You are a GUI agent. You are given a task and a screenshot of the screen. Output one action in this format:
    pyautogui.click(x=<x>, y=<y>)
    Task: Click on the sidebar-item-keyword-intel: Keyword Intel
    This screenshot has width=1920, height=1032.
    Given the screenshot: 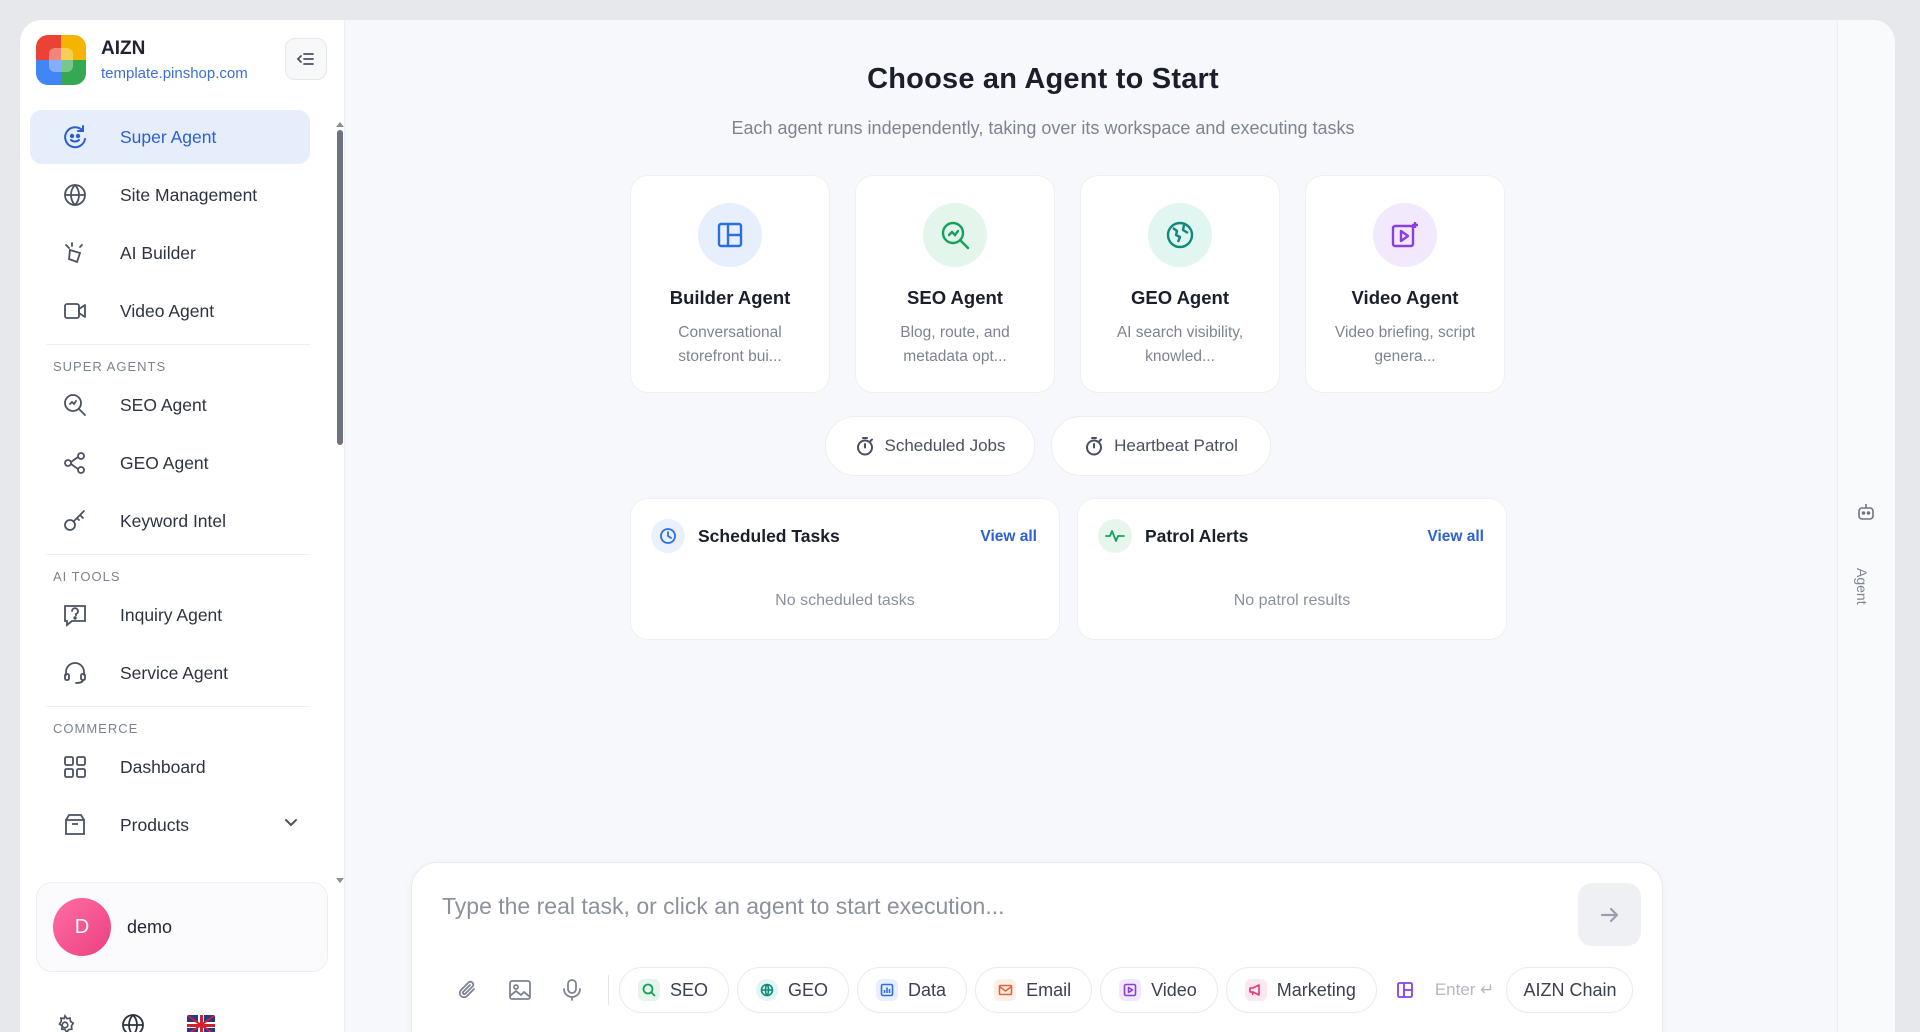 What is the action you would take?
    pyautogui.click(x=178, y=521)
    